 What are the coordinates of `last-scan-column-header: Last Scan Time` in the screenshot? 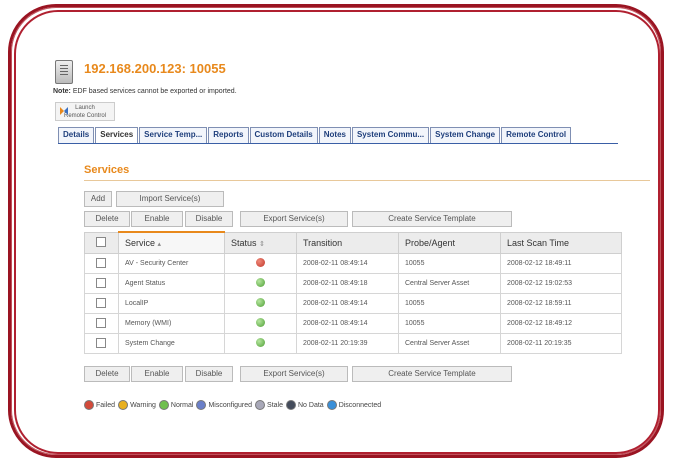 It's located at (561, 242).